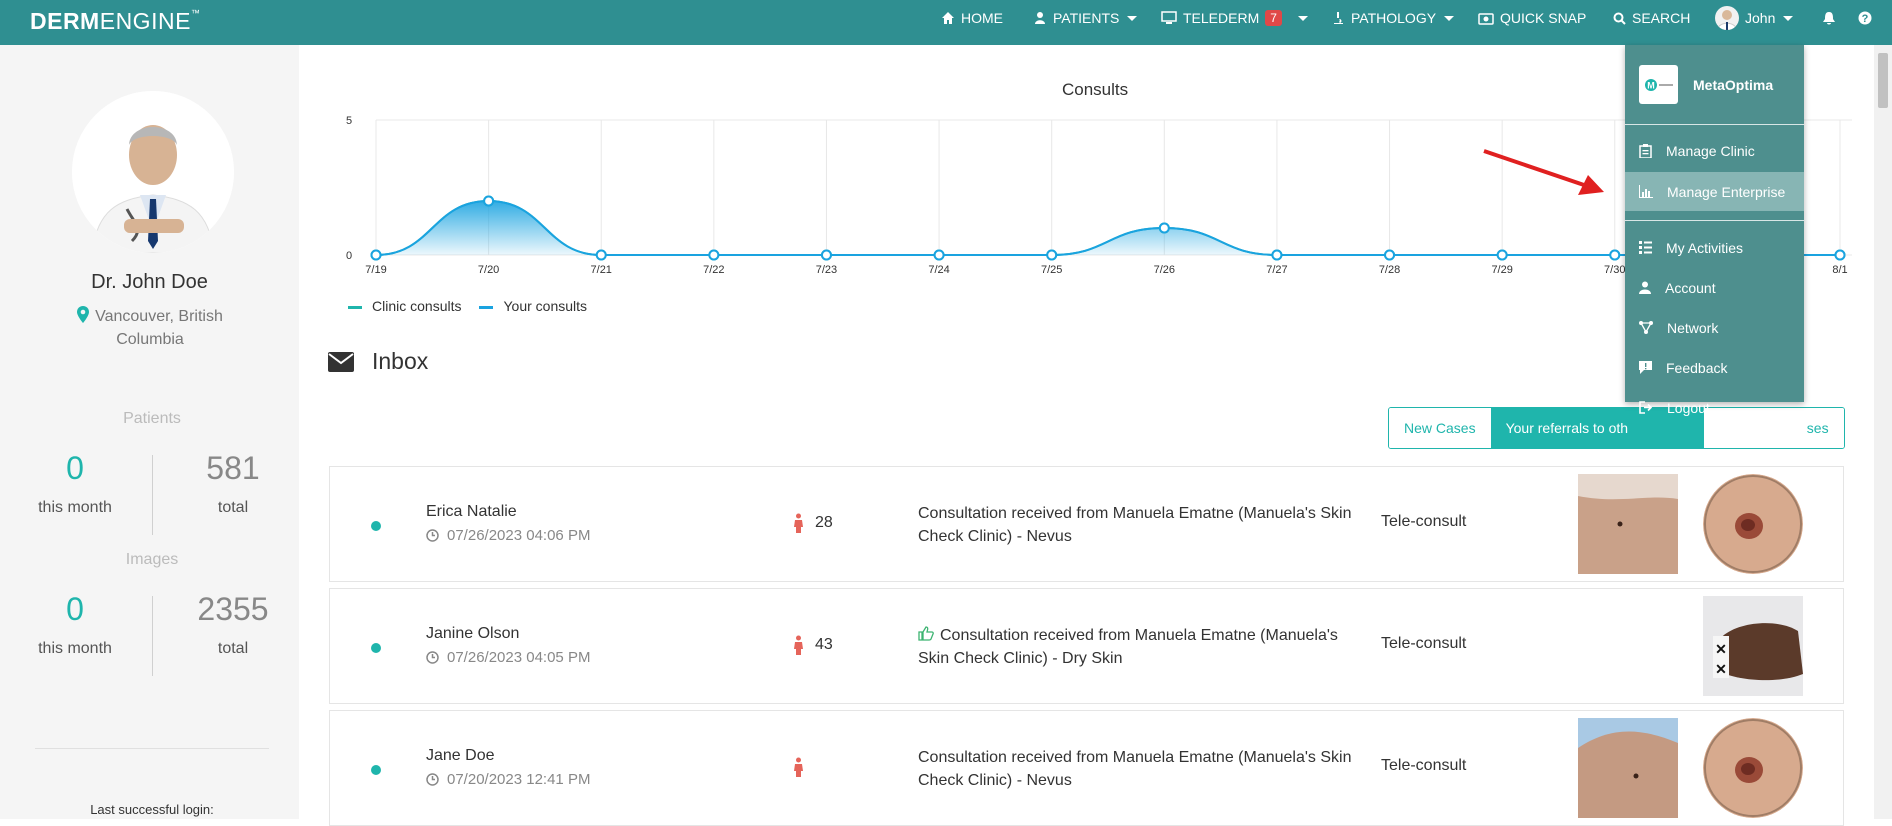 The height and width of the screenshot is (826, 1892). What do you see at coordinates (1714, 367) in the screenshot?
I see `menu-item-feedback: Feedback` at bounding box center [1714, 367].